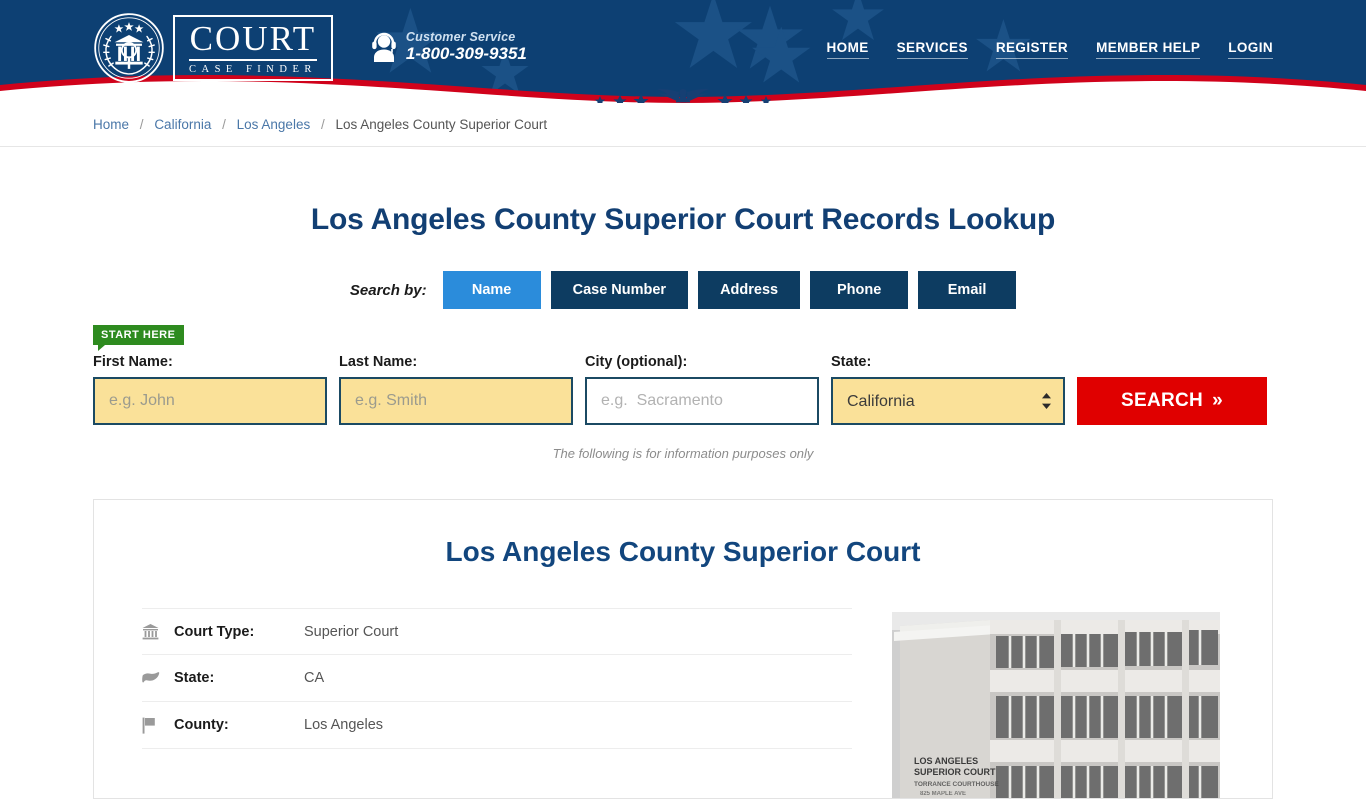 This screenshot has width=1366, height=799. I want to click on customer-service-phone: 1-800-309-9351, so click(466, 54).